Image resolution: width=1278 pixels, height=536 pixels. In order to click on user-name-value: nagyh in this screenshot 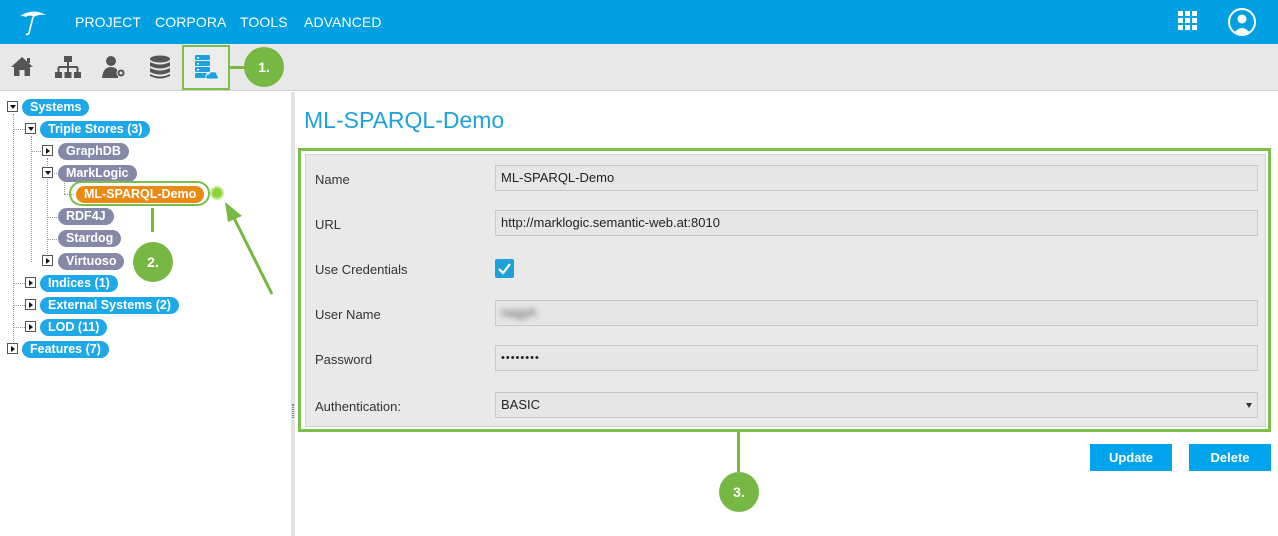, I will do `click(519, 312)`.